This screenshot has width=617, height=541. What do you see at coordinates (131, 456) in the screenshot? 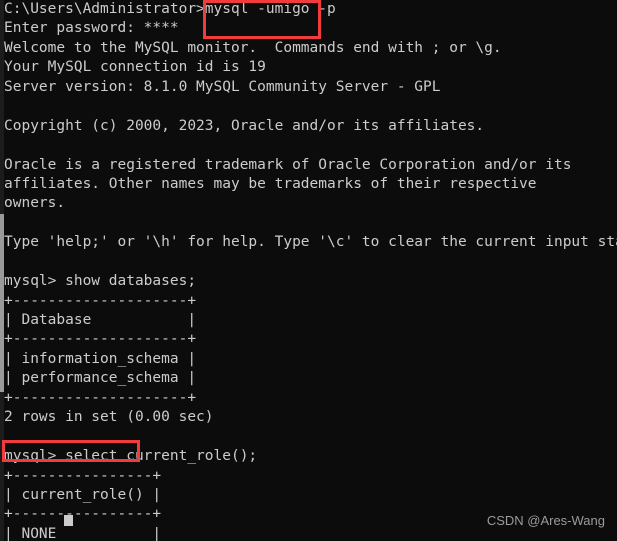
I see `terminal-line: mysql> select current_role();` at bounding box center [131, 456].